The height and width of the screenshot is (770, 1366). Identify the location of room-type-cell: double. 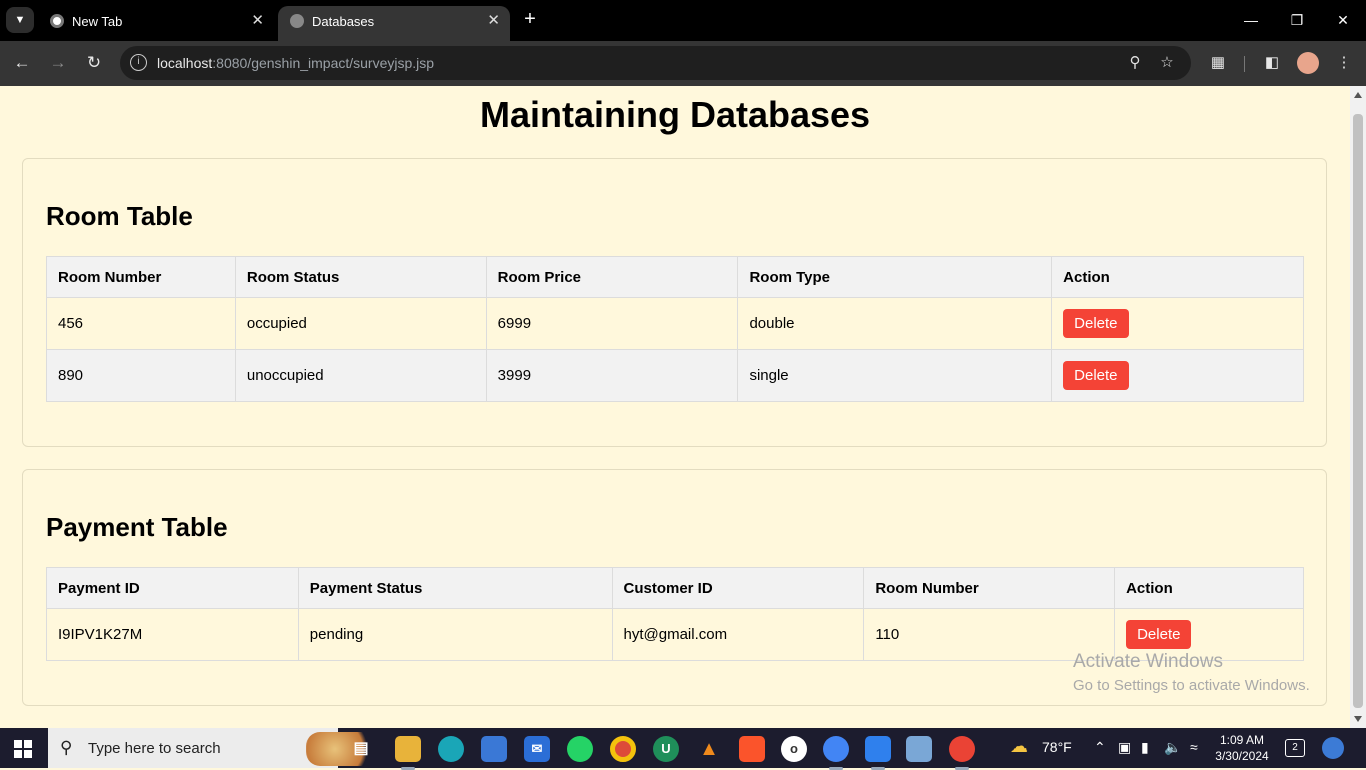
(895, 323).